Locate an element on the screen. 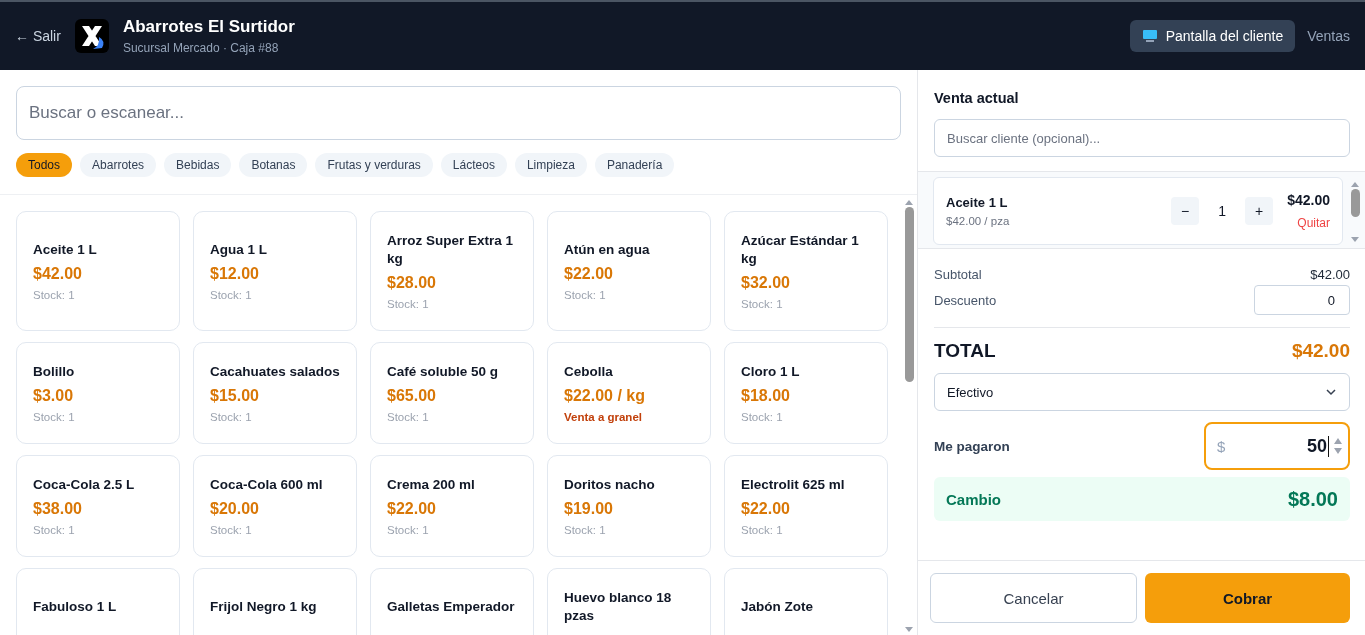  discount-field: 0 is located at coordinates (1302, 300).